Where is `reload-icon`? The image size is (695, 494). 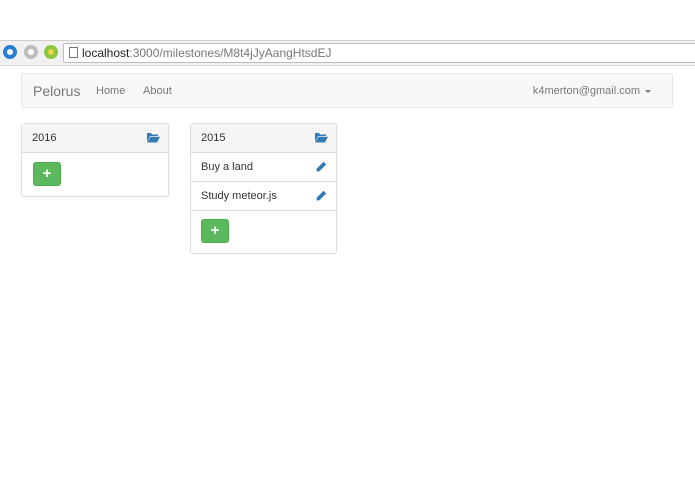 reload-icon is located at coordinates (51, 52).